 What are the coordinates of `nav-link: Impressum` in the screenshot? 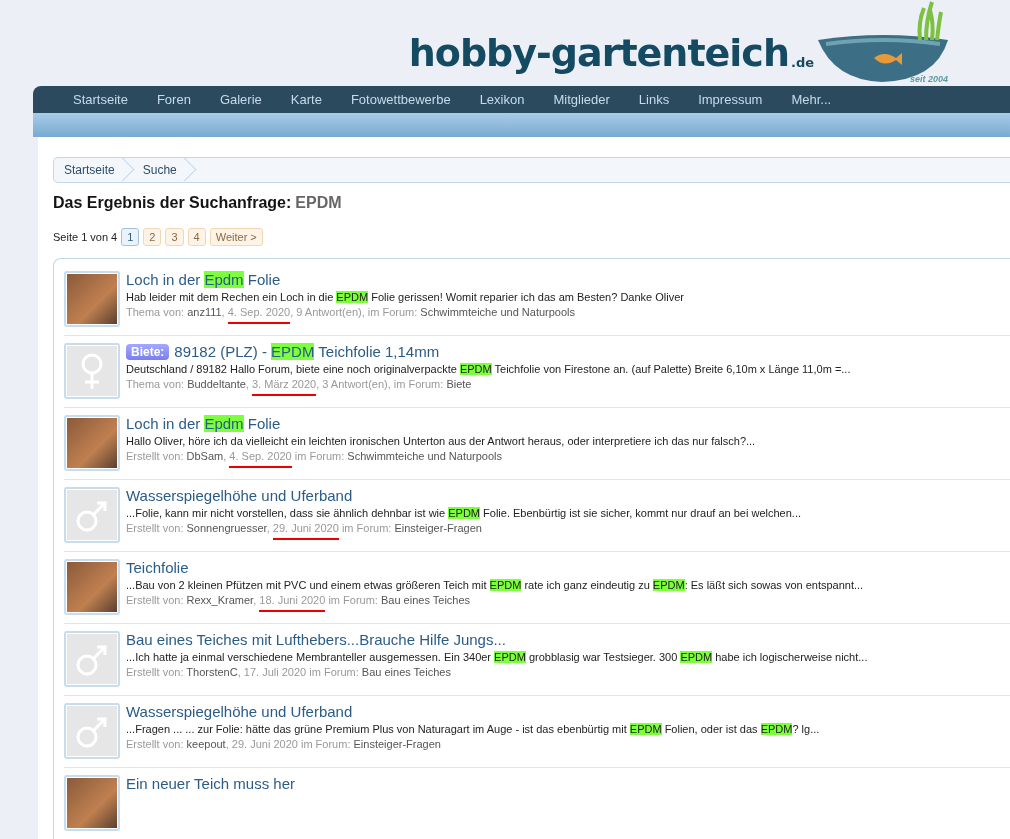 It's located at (738, 99).